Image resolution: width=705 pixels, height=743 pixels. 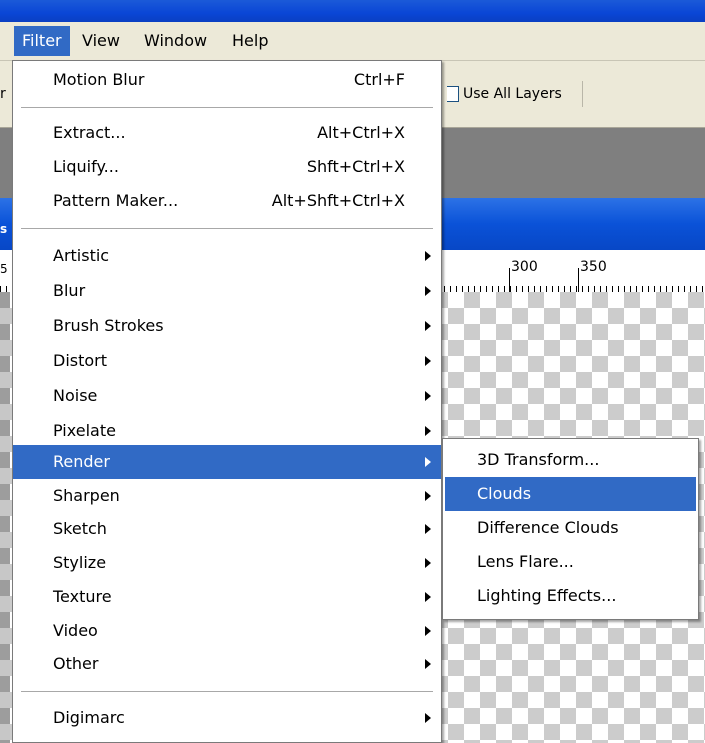 What do you see at coordinates (227, 133) in the screenshot?
I see `menu-item-extract: Extract... Alt+Ctrl+X` at bounding box center [227, 133].